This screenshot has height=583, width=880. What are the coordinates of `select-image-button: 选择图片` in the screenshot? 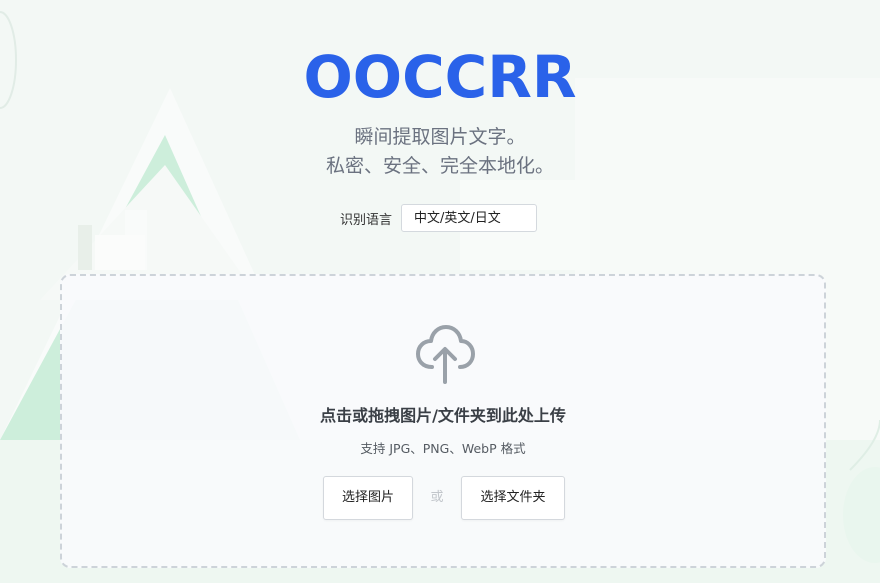 It's located at (368, 498).